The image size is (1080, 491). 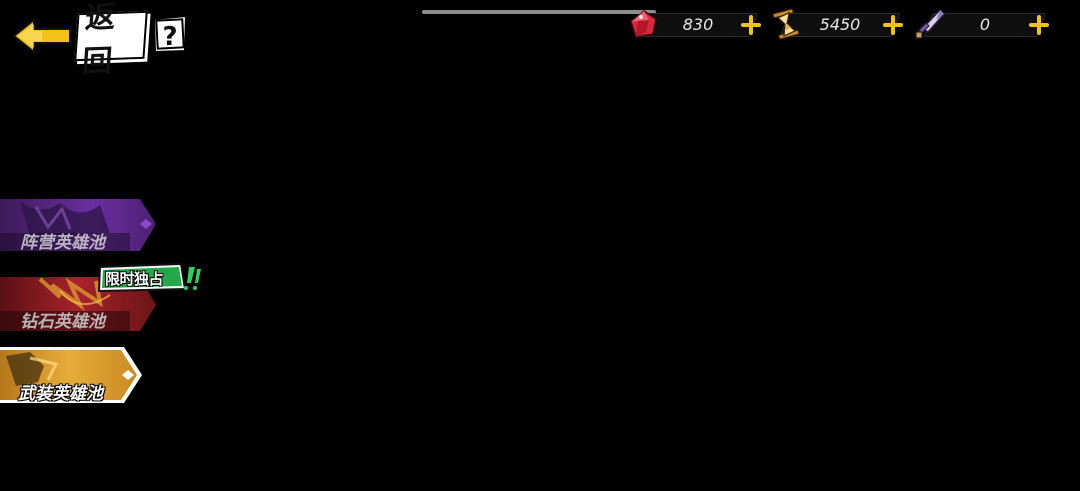 I want to click on currency-token: 0, so click(x=982, y=23).